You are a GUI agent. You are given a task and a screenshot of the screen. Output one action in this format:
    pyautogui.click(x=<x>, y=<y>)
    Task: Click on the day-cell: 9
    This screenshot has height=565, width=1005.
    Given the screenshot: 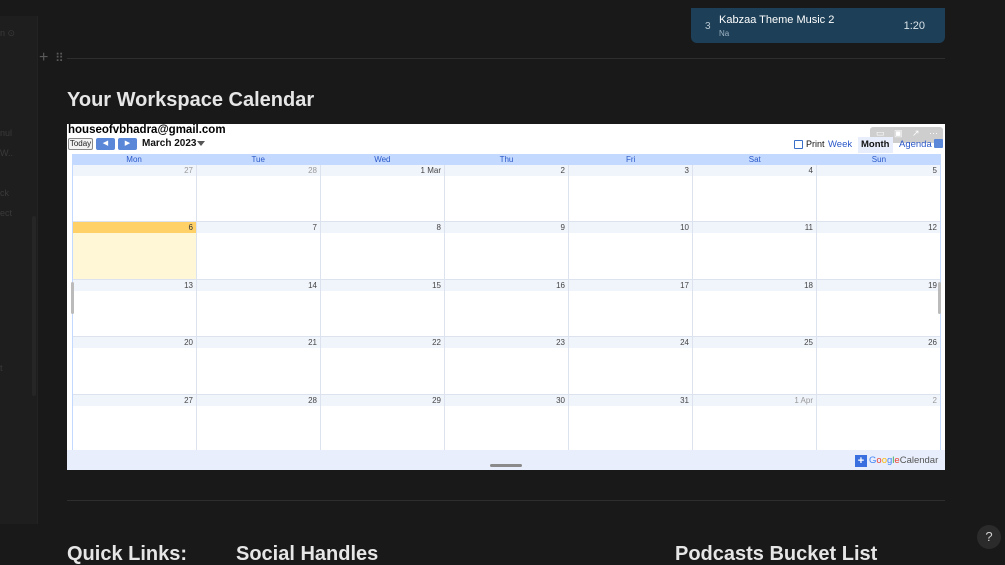 What is the action you would take?
    pyautogui.click(x=507, y=250)
    